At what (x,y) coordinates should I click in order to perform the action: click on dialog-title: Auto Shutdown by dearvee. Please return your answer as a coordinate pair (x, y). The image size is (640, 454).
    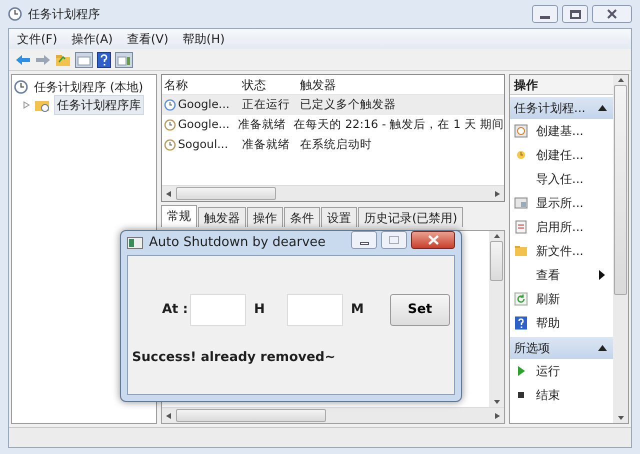
    Looking at the image, I should click on (237, 243).